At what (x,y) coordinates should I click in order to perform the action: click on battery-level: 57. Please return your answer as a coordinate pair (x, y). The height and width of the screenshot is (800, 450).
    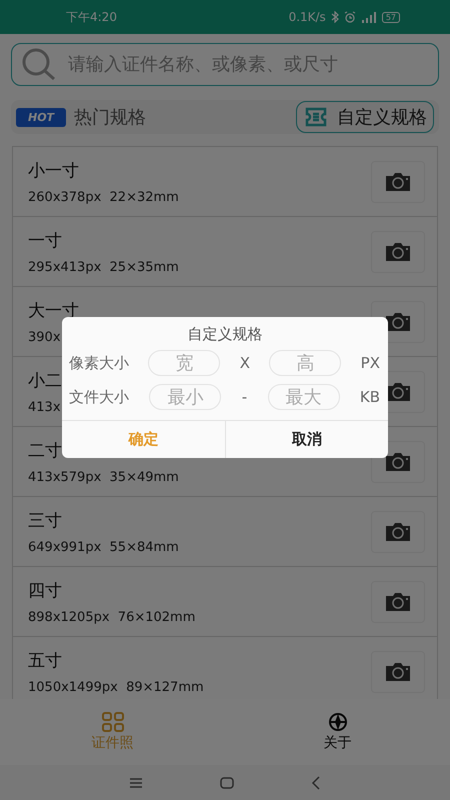
    Looking at the image, I should click on (391, 17).